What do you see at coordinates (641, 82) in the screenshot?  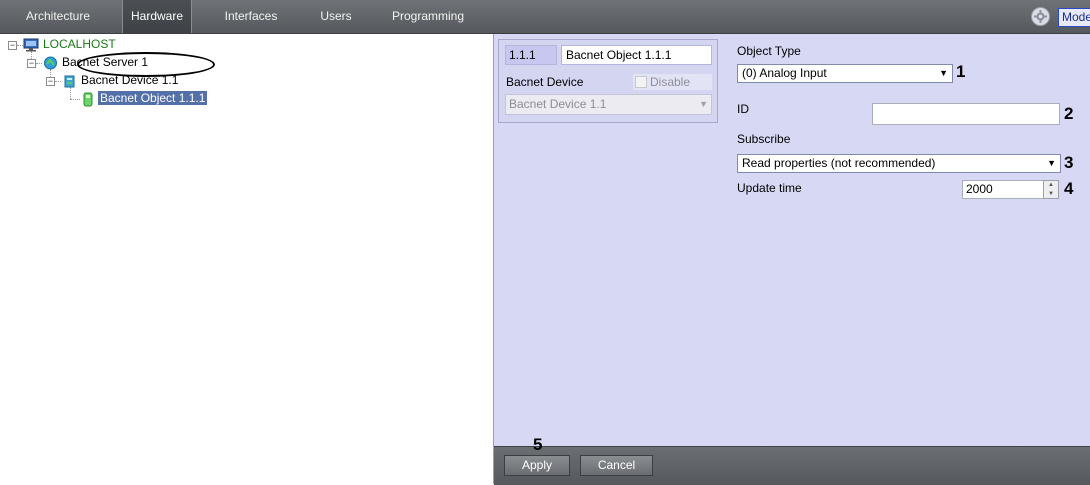 I see `disable-checkbox` at bounding box center [641, 82].